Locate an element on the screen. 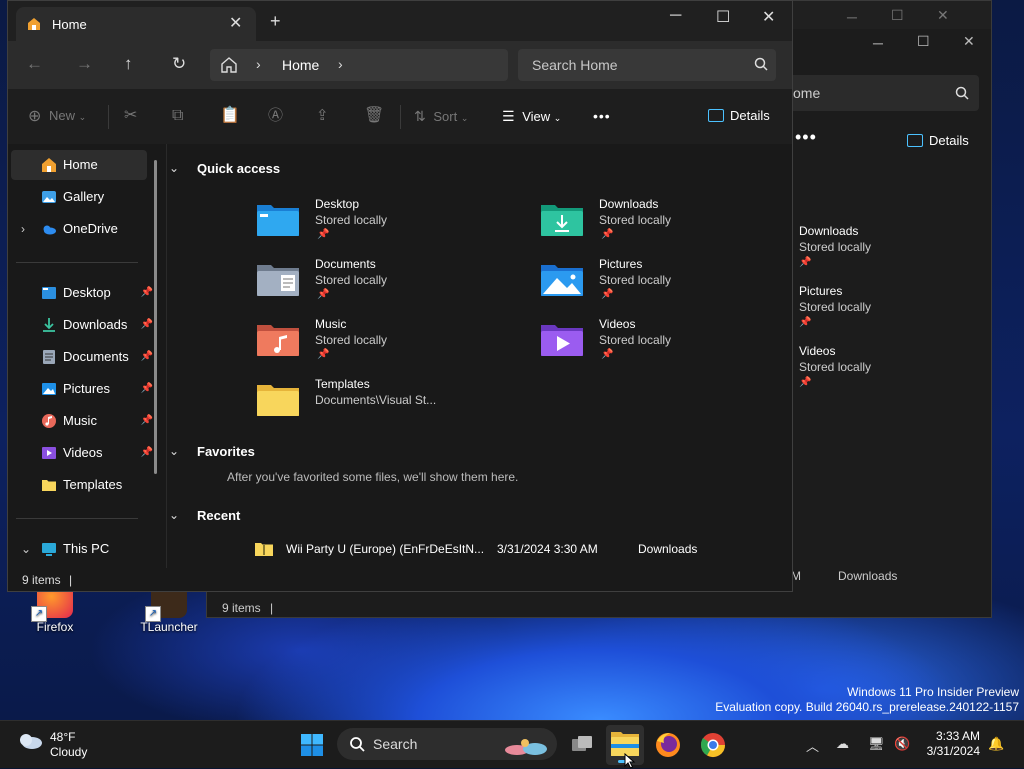 Image resolution: width=1024 pixels, height=769 pixels. details-label: Details is located at coordinates (750, 115).